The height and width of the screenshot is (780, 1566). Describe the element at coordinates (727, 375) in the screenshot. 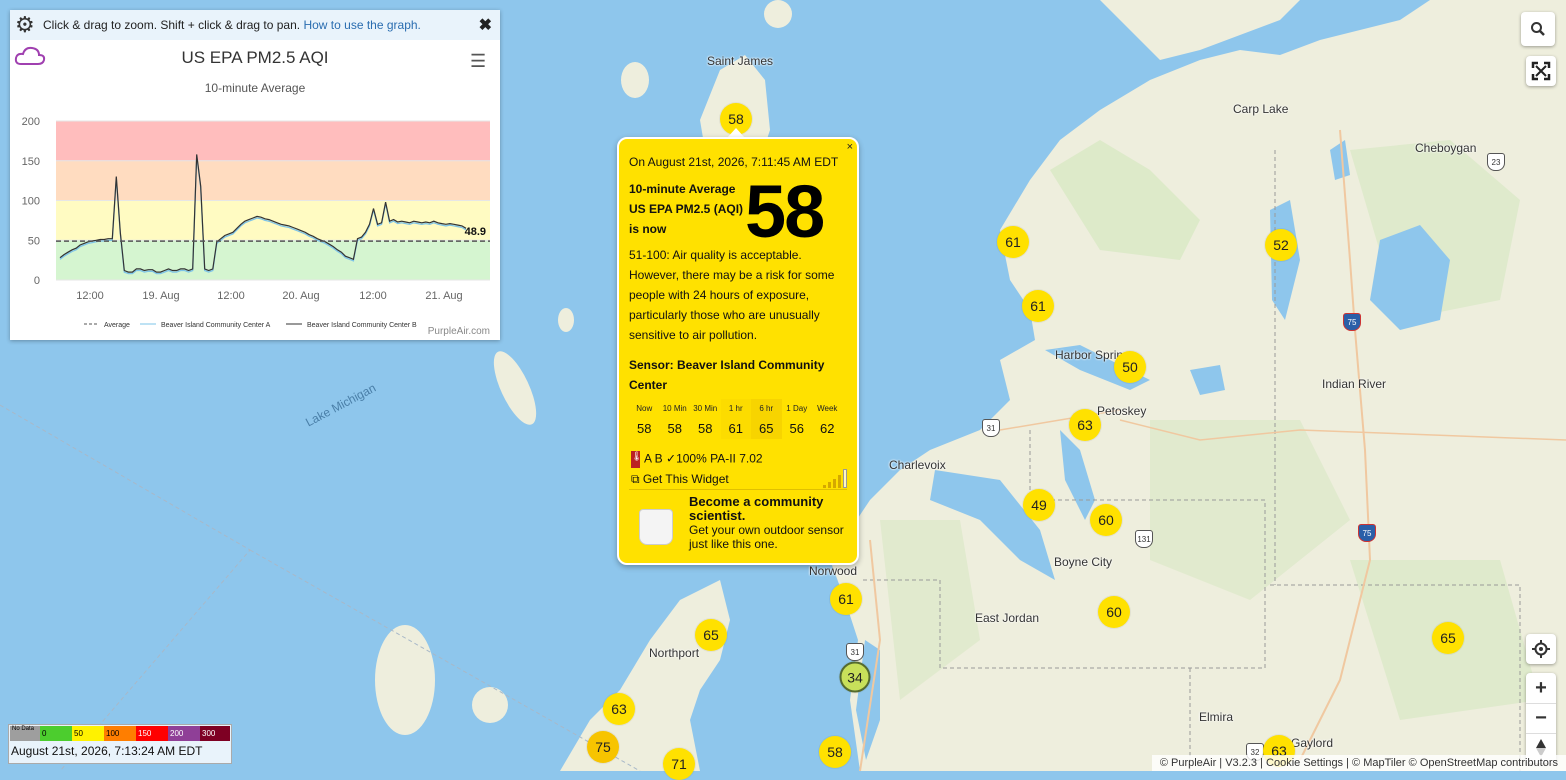

I see `popup-sensor-name: Sensor: Beaver Island Community Center` at that location.